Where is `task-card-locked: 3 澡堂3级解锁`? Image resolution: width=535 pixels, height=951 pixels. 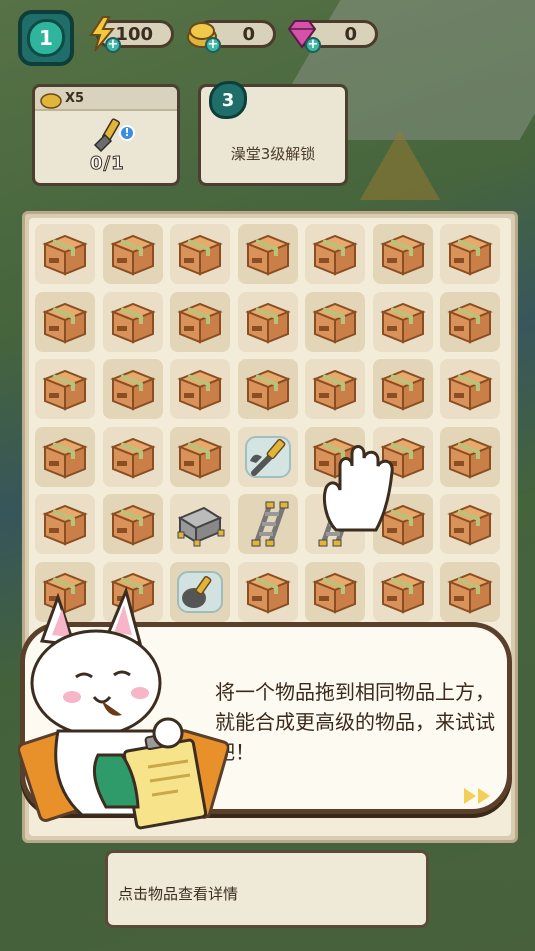 task-card-locked: 3 澡堂3级解锁 is located at coordinates (273, 133).